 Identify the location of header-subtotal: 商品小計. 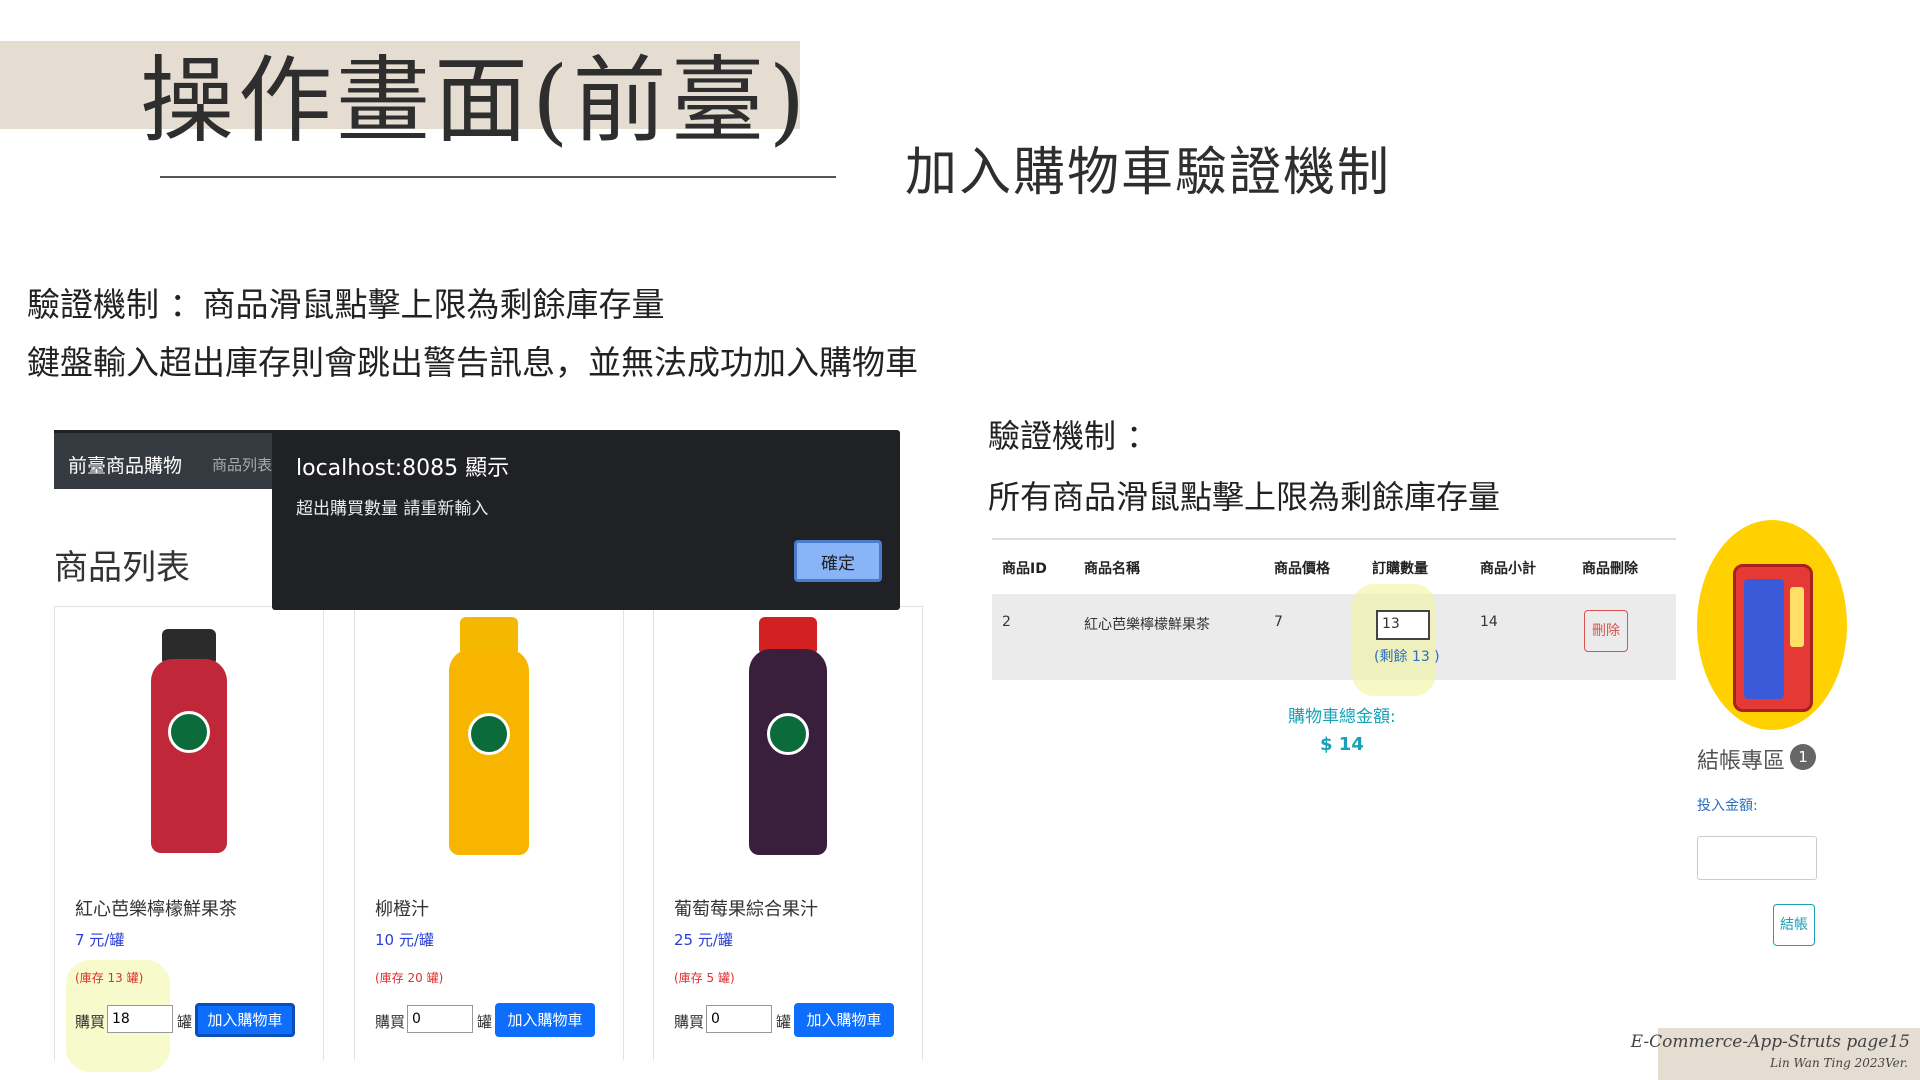
(1508, 569).